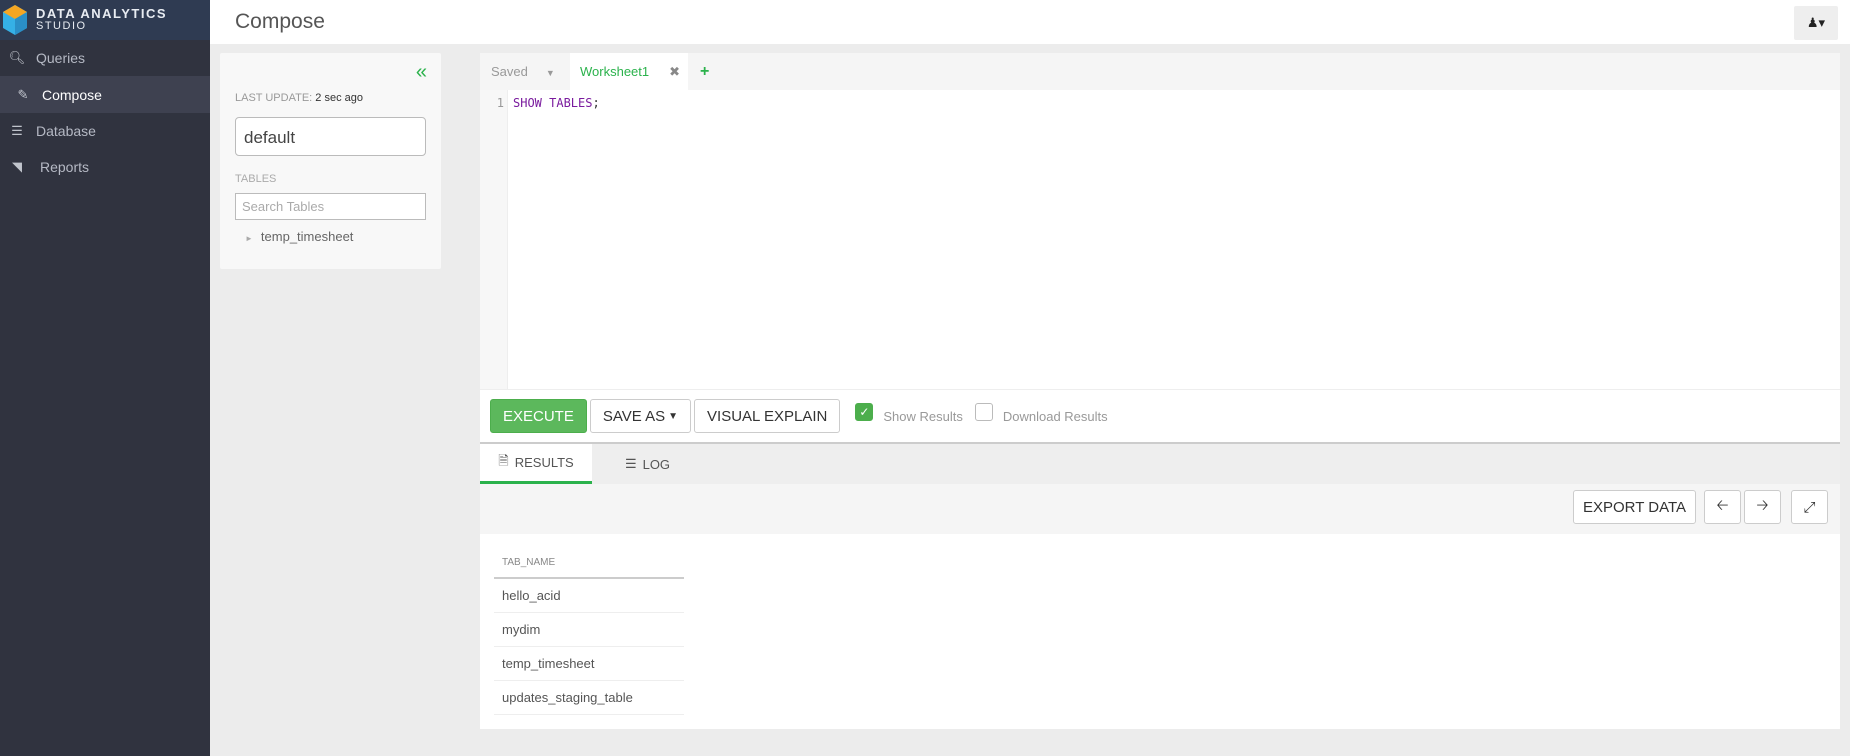  I want to click on saved-dropdown: Saved ▼, so click(525, 71).